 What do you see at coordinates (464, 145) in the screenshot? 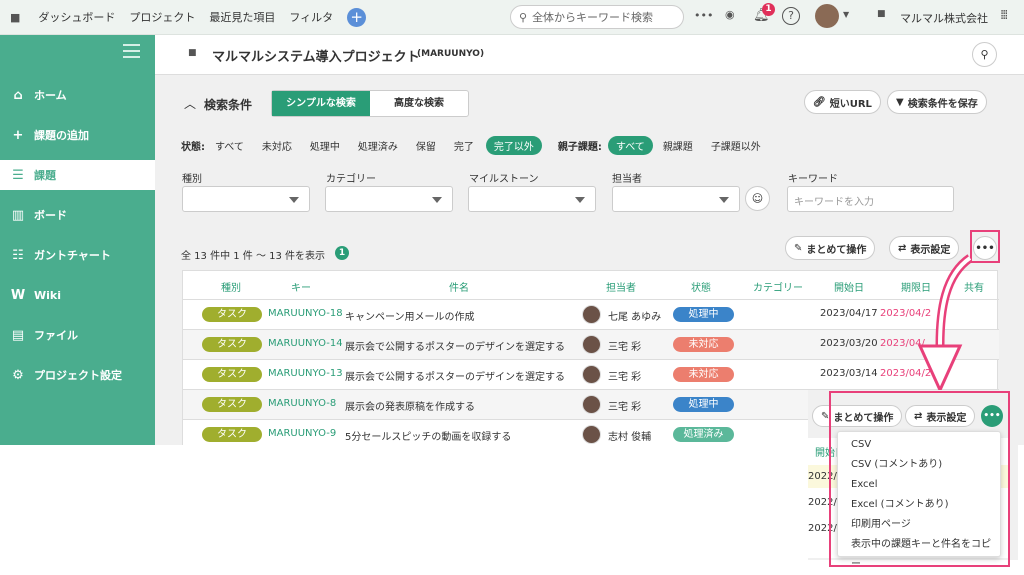
I see `status-closed: 完了` at bounding box center [464, 145].